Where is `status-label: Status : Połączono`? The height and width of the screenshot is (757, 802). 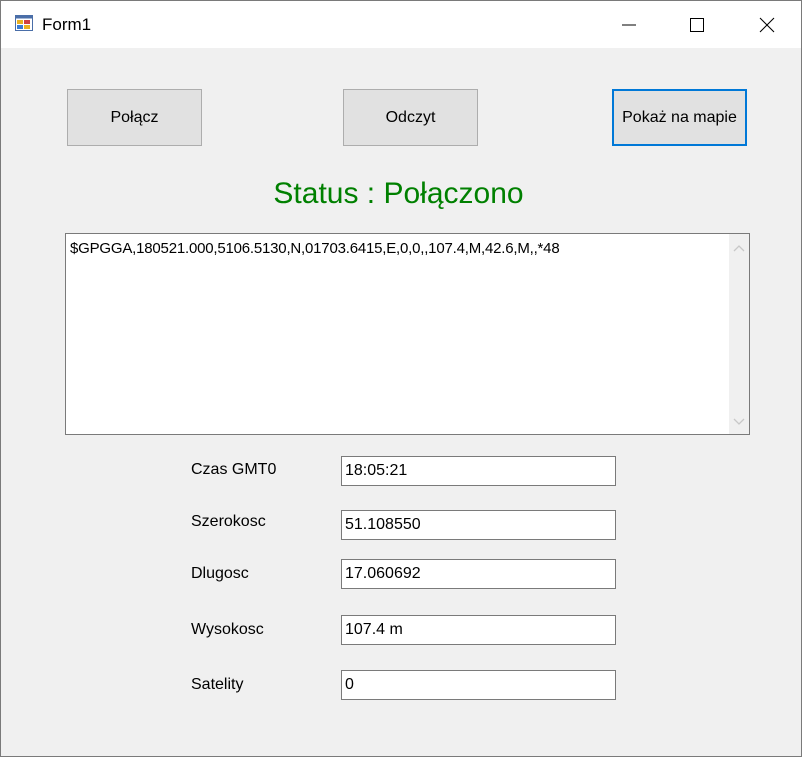
status-label: Status : Połączono is located at coordinates (401, 194).